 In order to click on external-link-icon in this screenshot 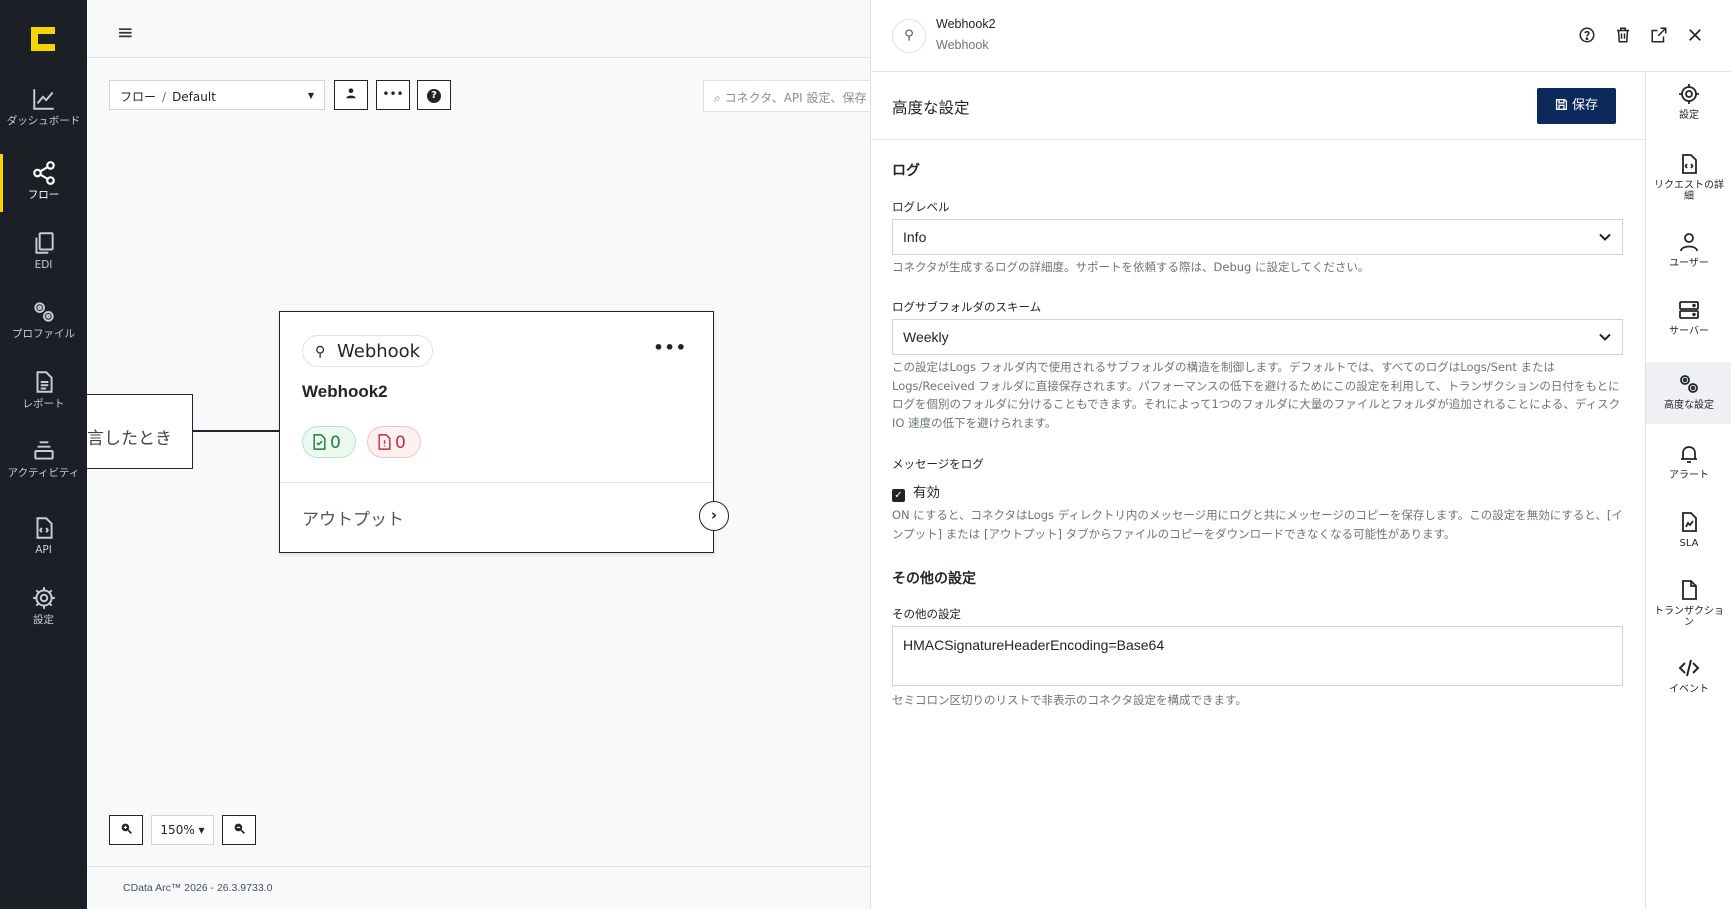, I will do `click(1659, 36)`.